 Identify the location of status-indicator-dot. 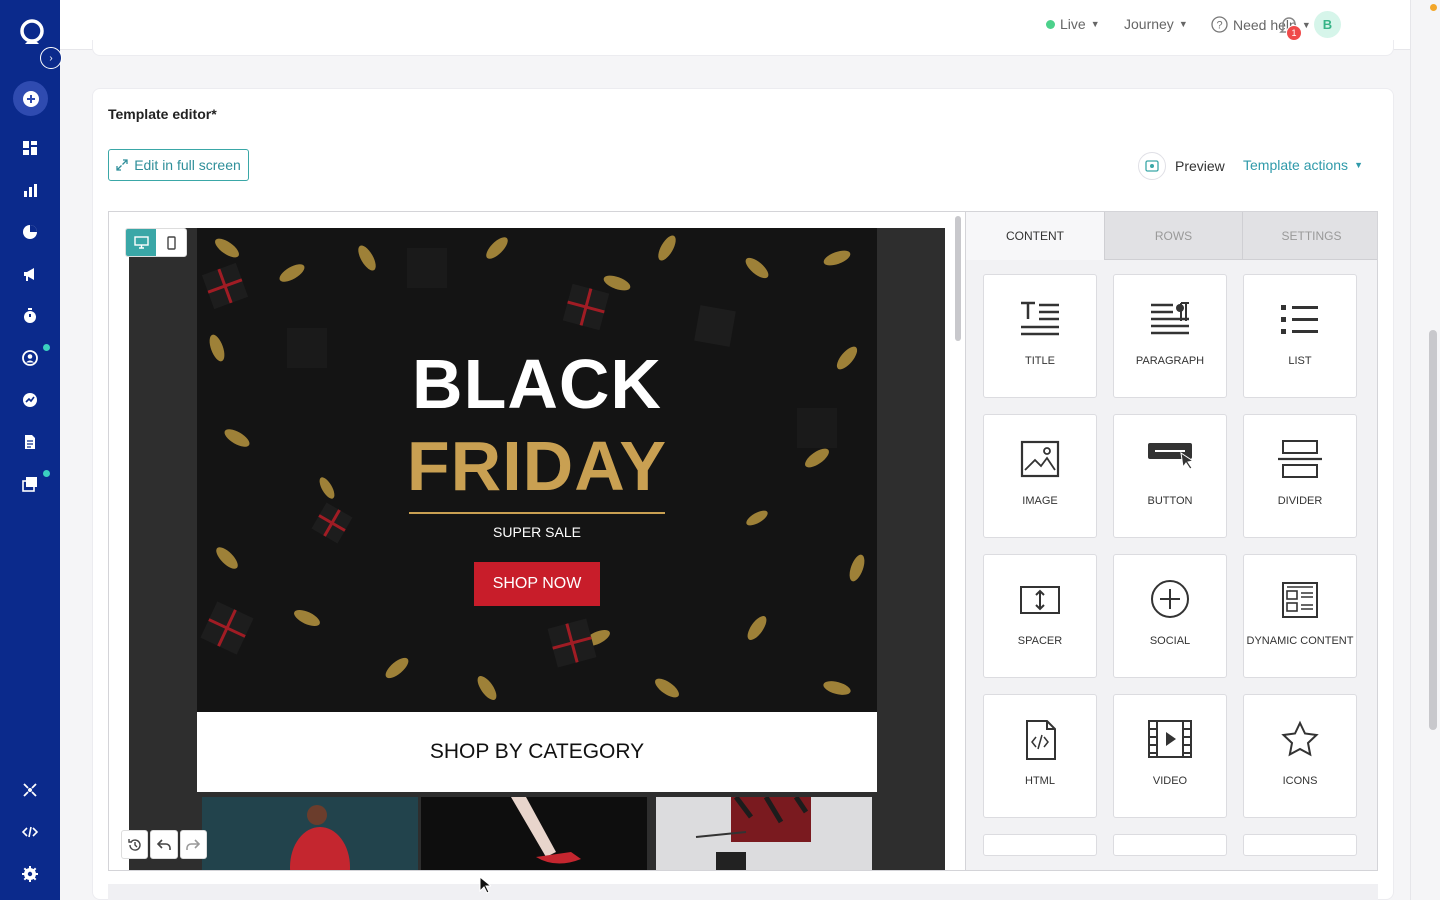
(1433, 7).